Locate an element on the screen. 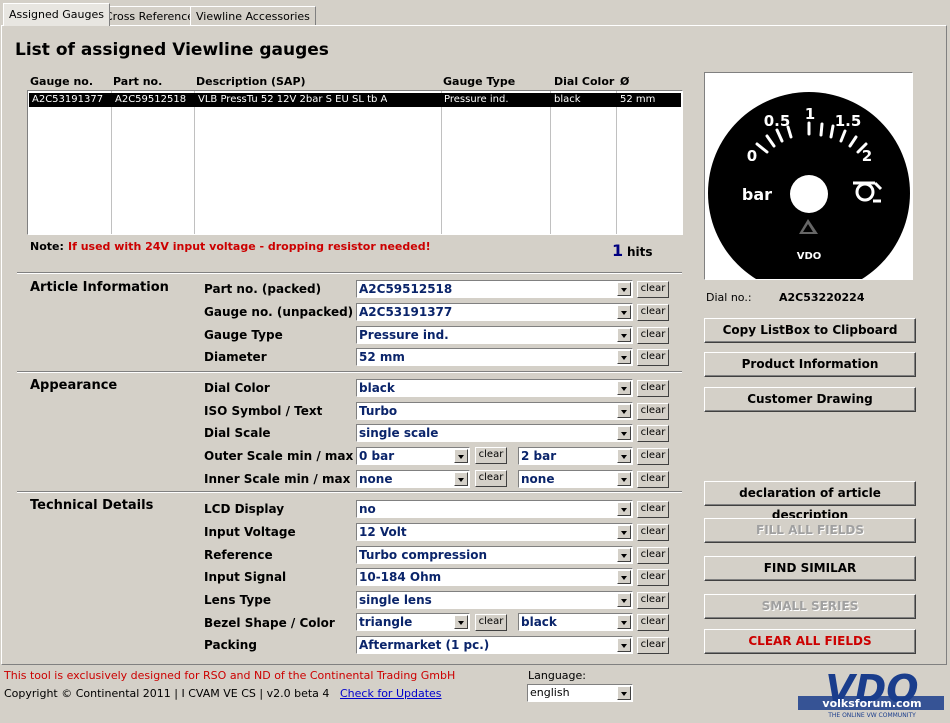 The height and width of the screenshot is (723, 950). label-packing: Packing is located at coordinates (230, 645).